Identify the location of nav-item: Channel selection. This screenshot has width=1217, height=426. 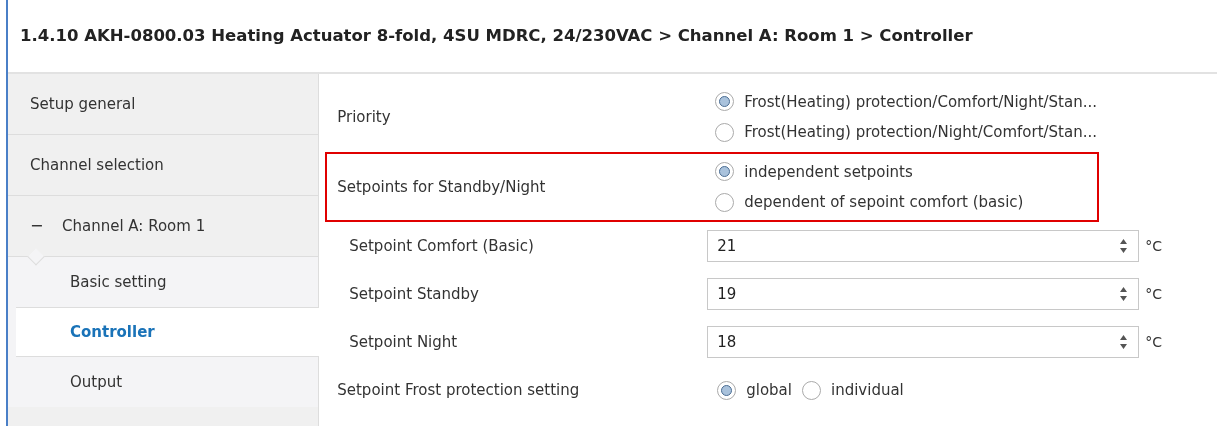
(97, 165).